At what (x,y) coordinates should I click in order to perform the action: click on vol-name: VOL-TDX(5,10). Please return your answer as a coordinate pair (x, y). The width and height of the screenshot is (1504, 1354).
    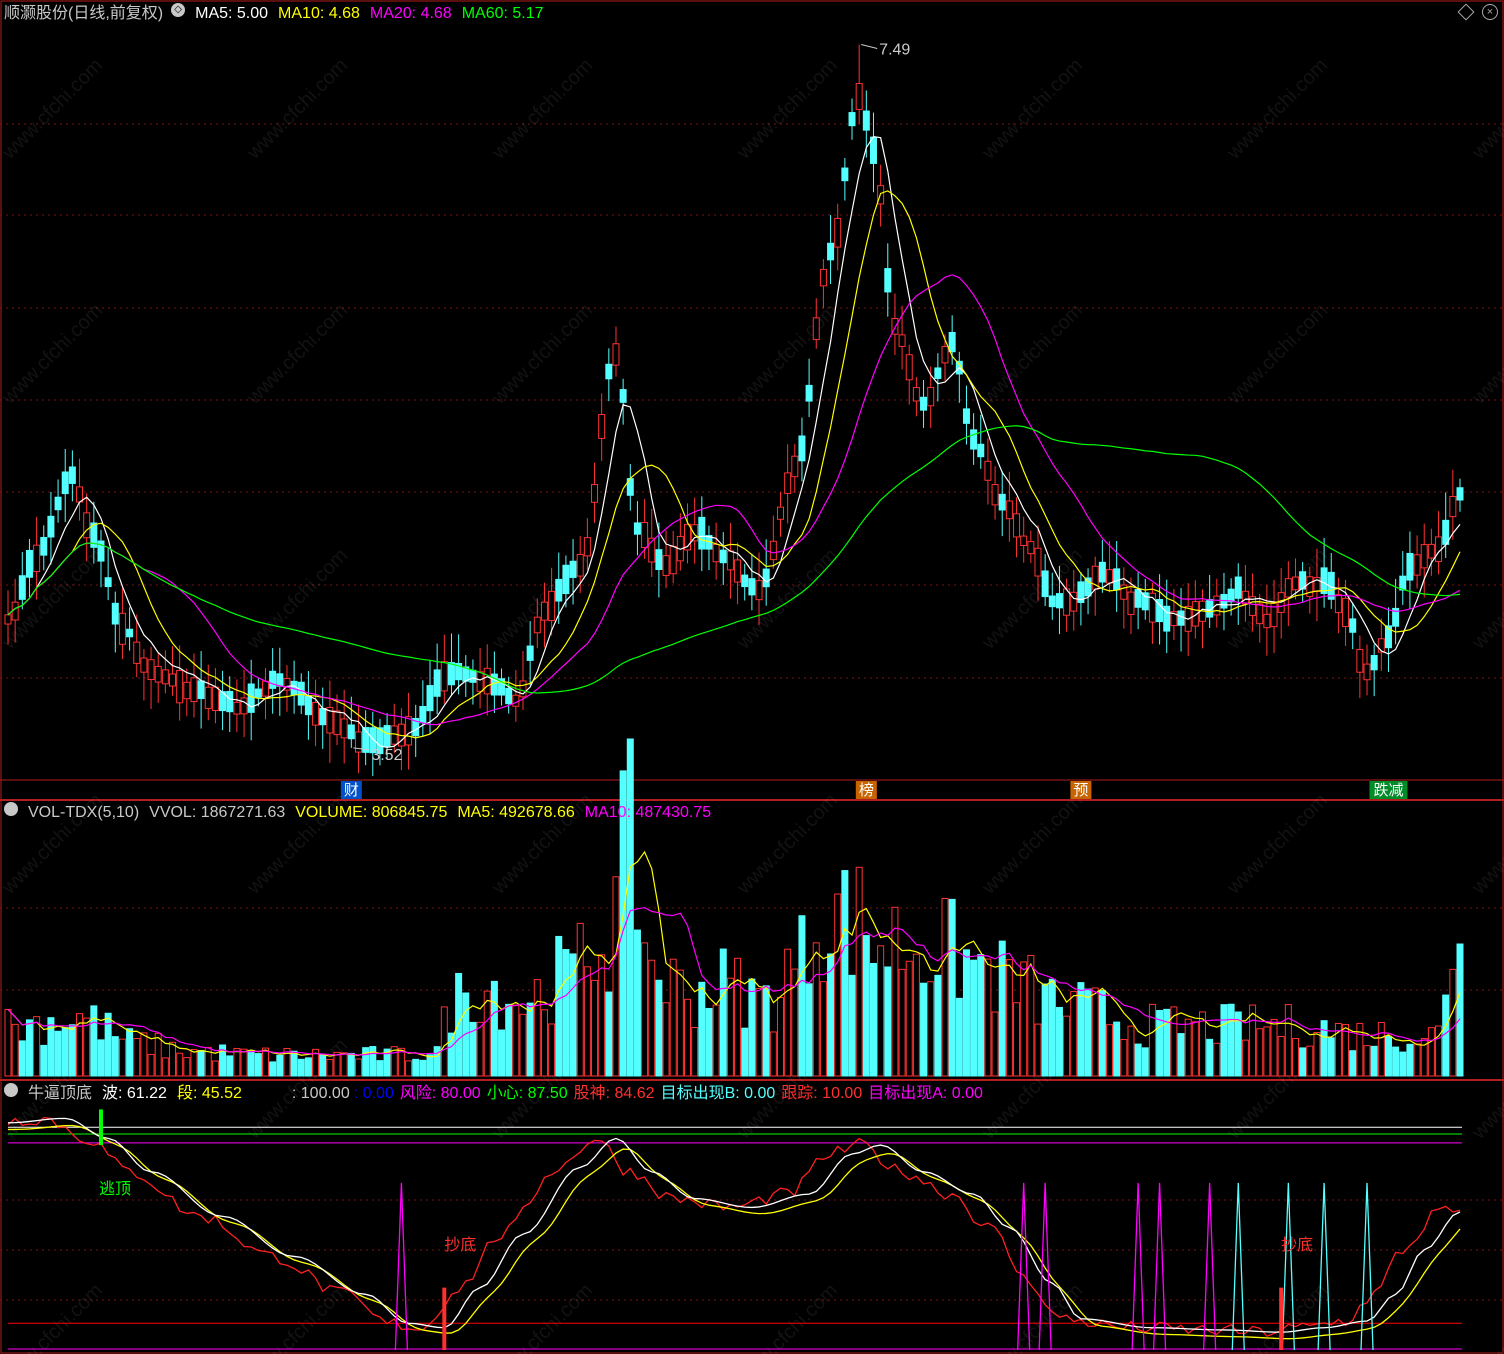
    Looking at the image, I should click on (83, 813).